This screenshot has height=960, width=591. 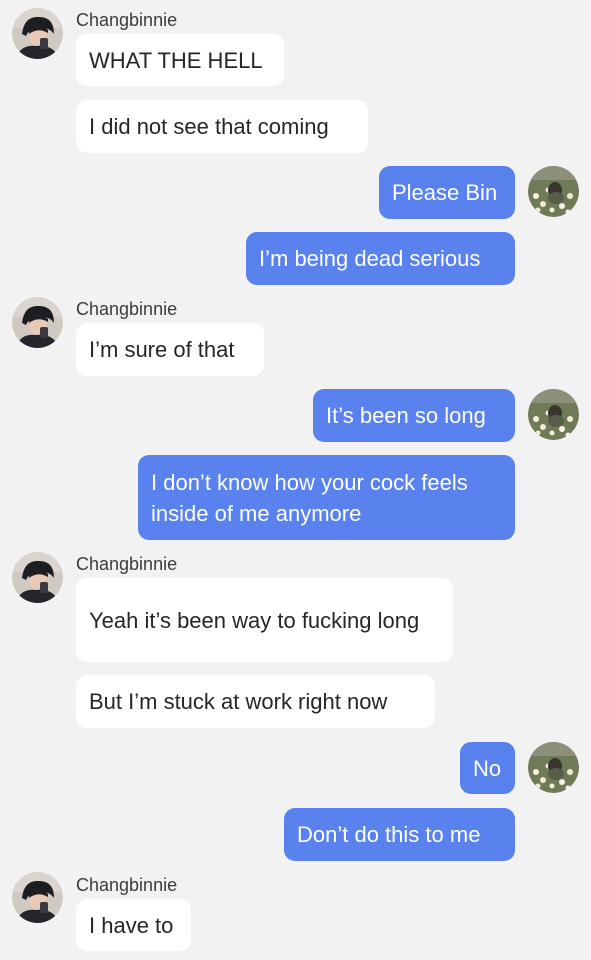 What do you see at coordinates (447, 192) in the screenshot?
I see `message-bubble-outgoing: Please Bin` at bounding box center [447, 192].